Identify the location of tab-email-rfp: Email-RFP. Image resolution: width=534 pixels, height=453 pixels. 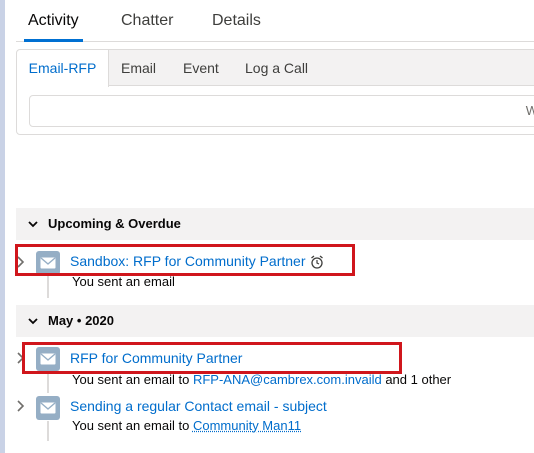
(63, 68).